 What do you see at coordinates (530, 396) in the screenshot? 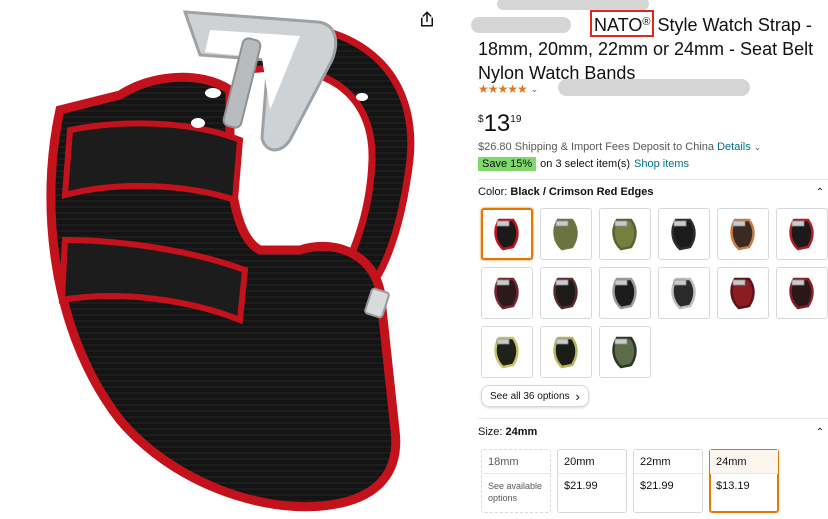
I see `see-all-label: See all 36 options` at bounding box center [530, 396].